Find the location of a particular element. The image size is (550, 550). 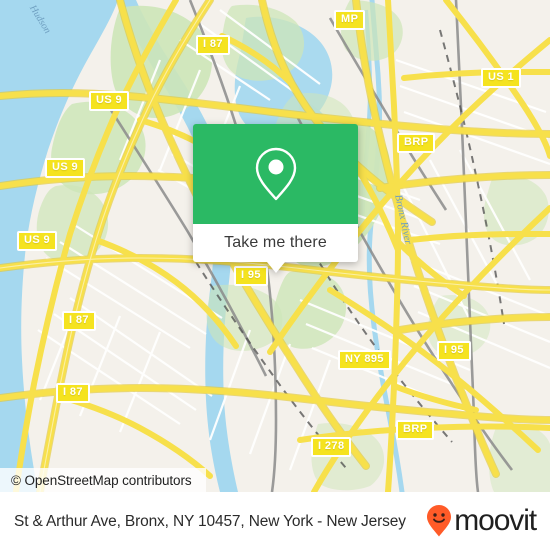

highway-shield-label: NY 895 is located at coordinates (364, 359).